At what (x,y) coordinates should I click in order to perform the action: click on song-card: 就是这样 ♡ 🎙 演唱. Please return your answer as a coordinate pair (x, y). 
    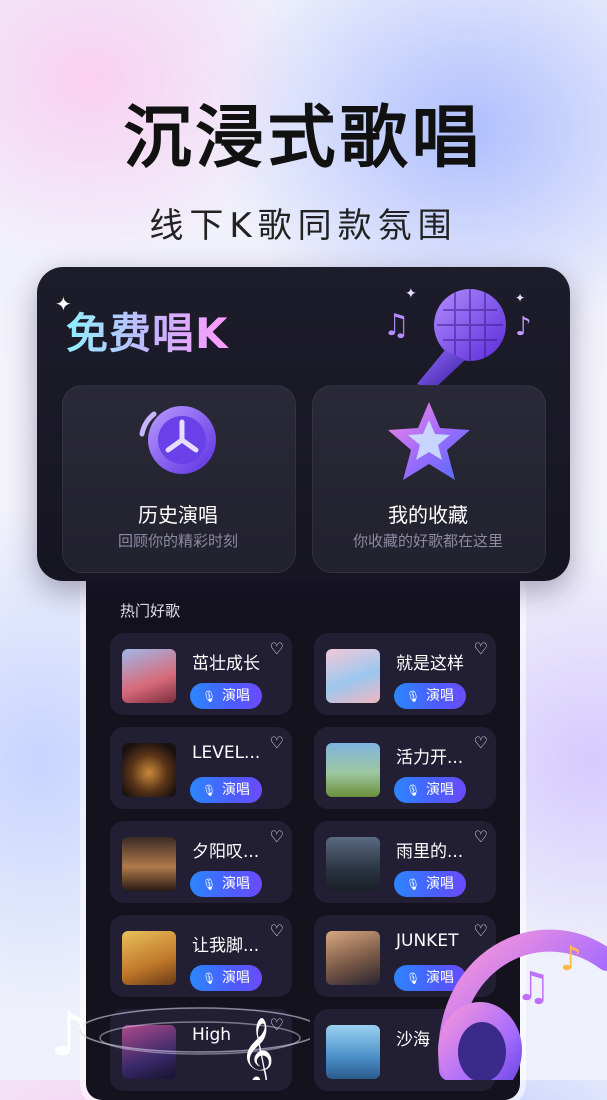
    Looking at the image, I should click on (405, 674).